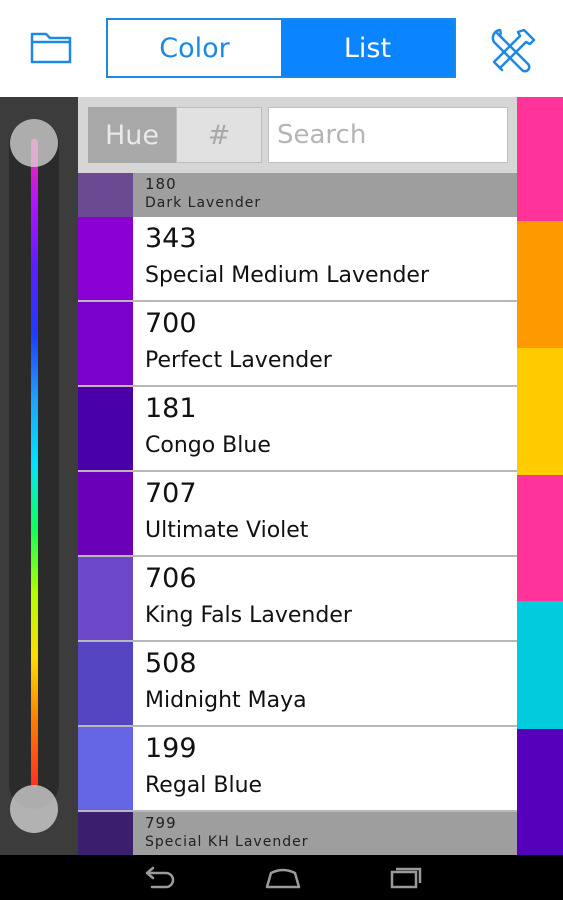  Describe the element at coordinates (171, 663) in the screenshot. I see `color-code: 508` at that location.